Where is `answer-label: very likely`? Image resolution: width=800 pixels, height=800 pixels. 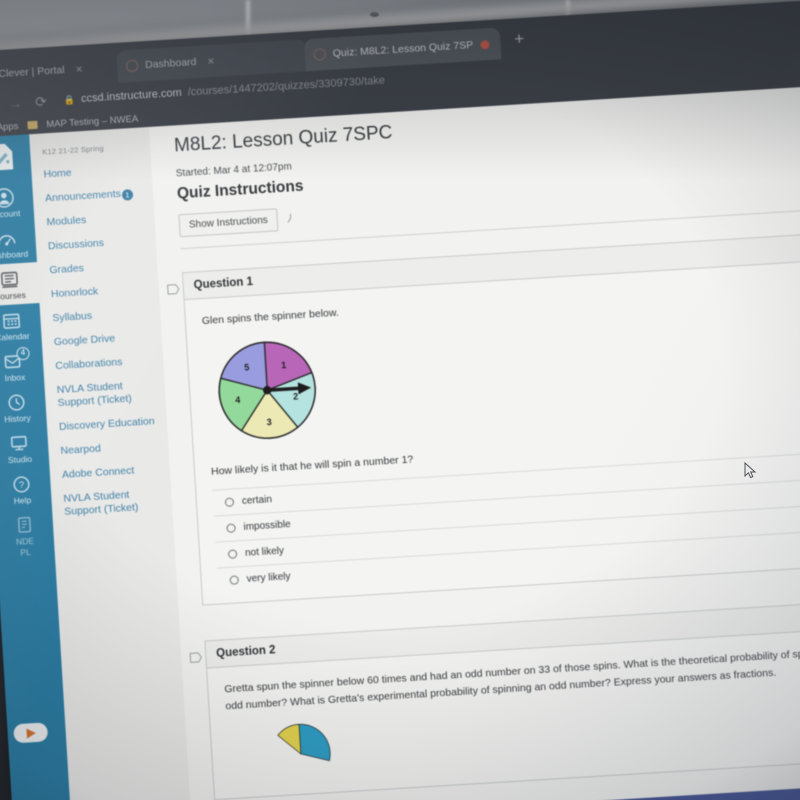 answer-label: very likely is located at coordinates (268, 578).